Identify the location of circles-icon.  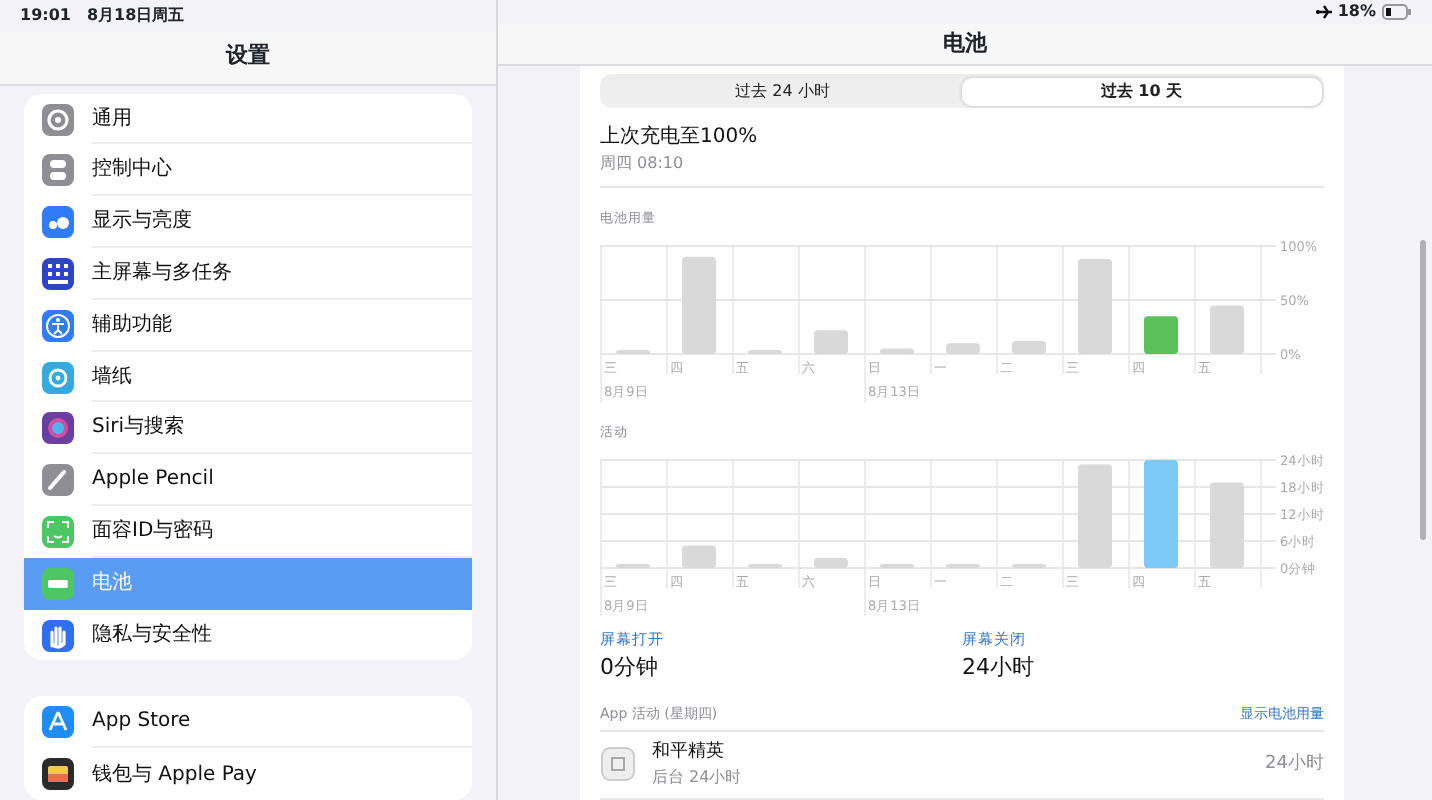
(58, 222).